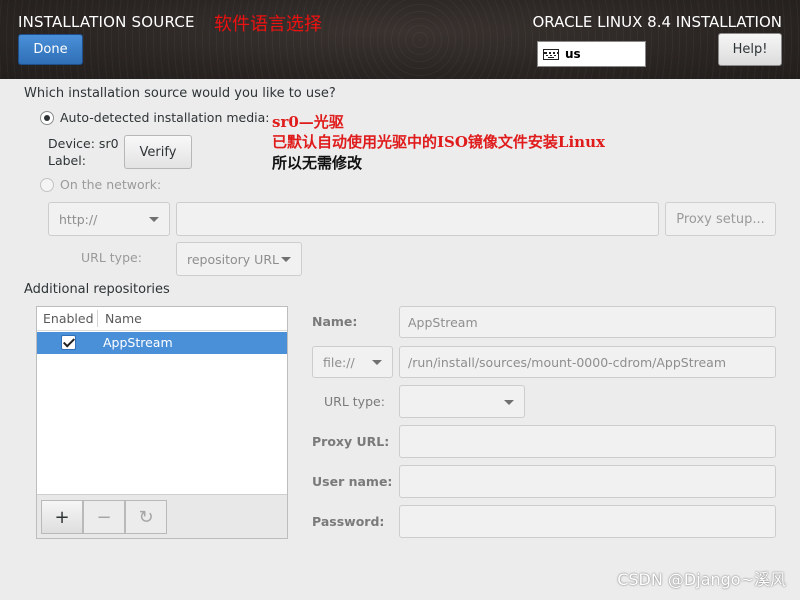 This screenshot has width=800, height=600. Describe the element at coordinates (97, 318) in the screenshot. I see `column-divider` at that location.